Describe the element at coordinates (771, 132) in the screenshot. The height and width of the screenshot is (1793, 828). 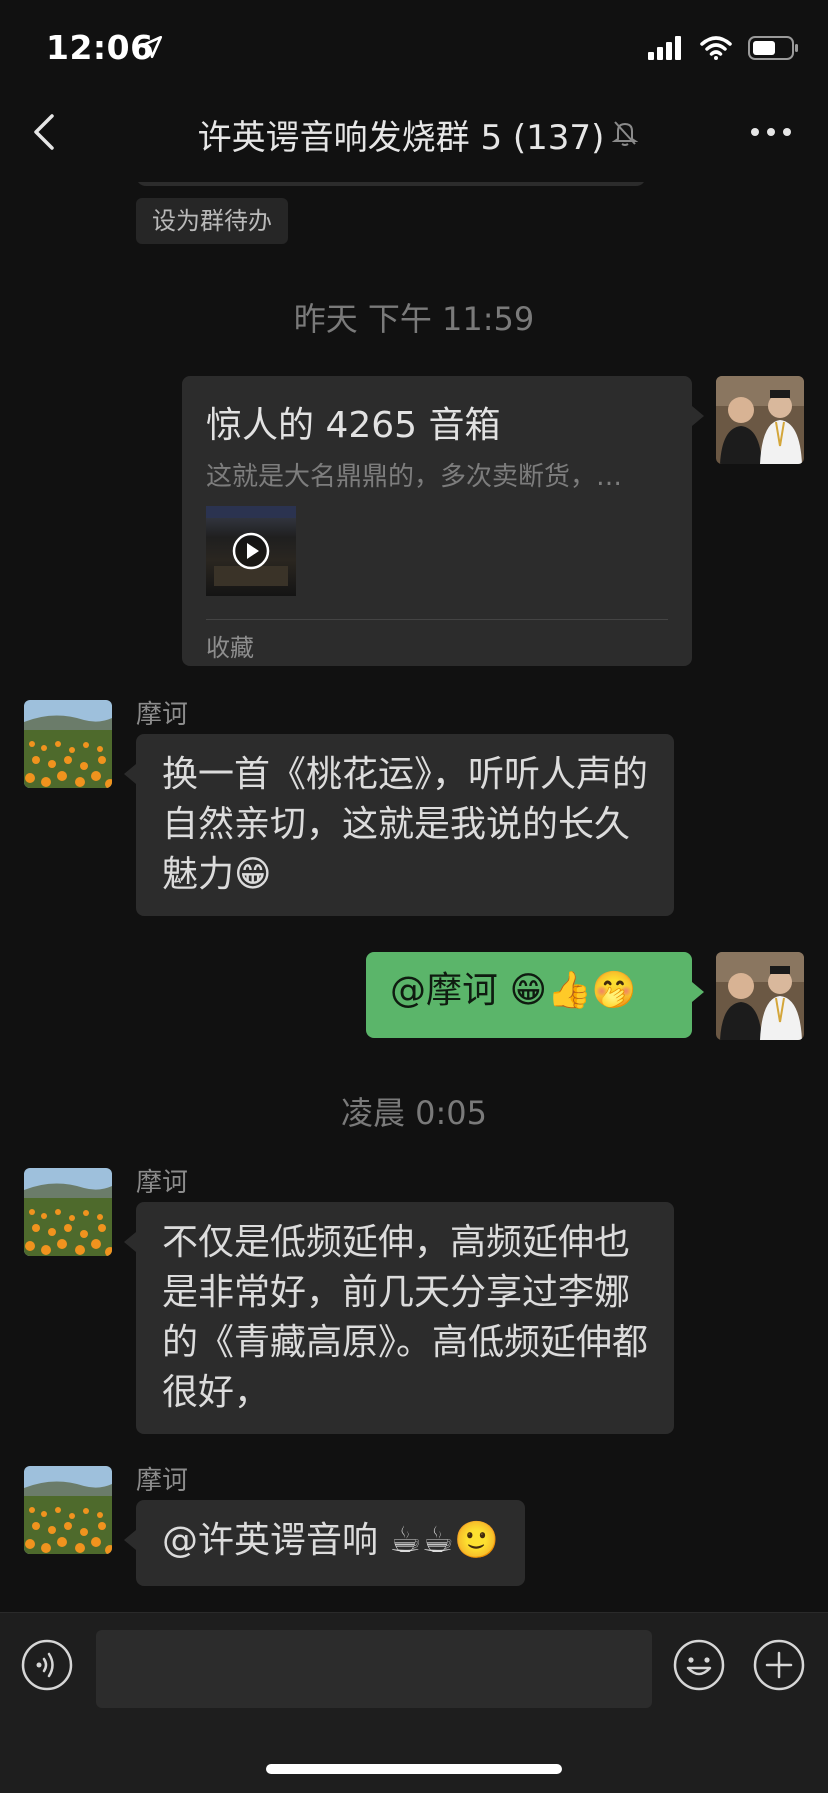
I see `more-dots-icon` at that location.